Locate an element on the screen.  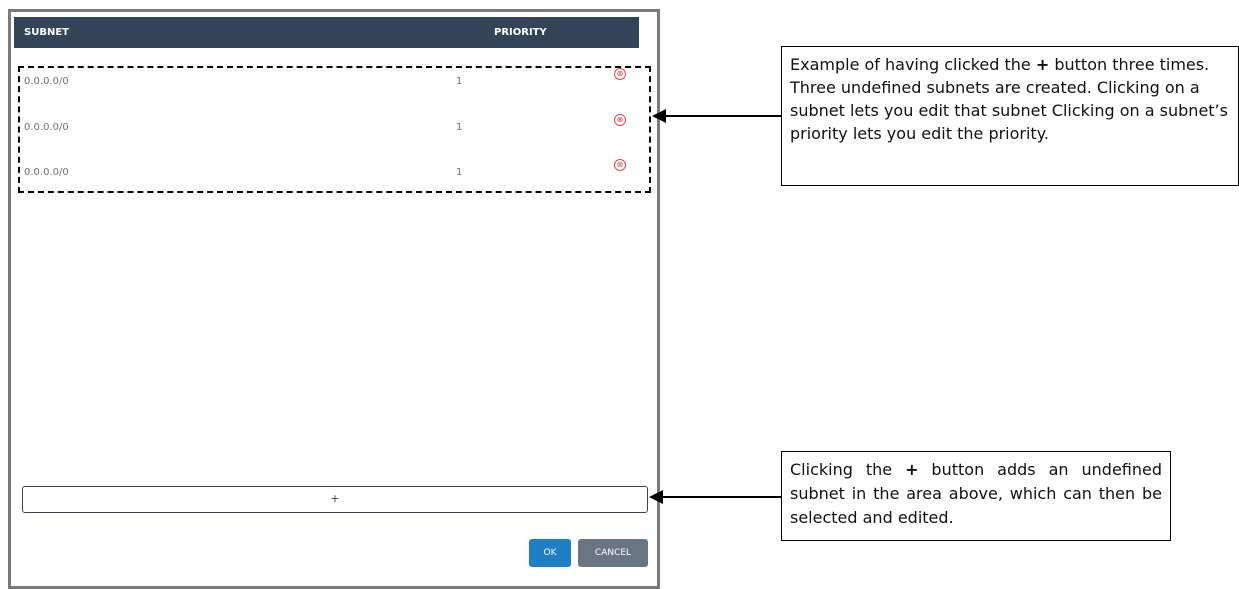
ok-button: OK is located at coordinates (550, 553).